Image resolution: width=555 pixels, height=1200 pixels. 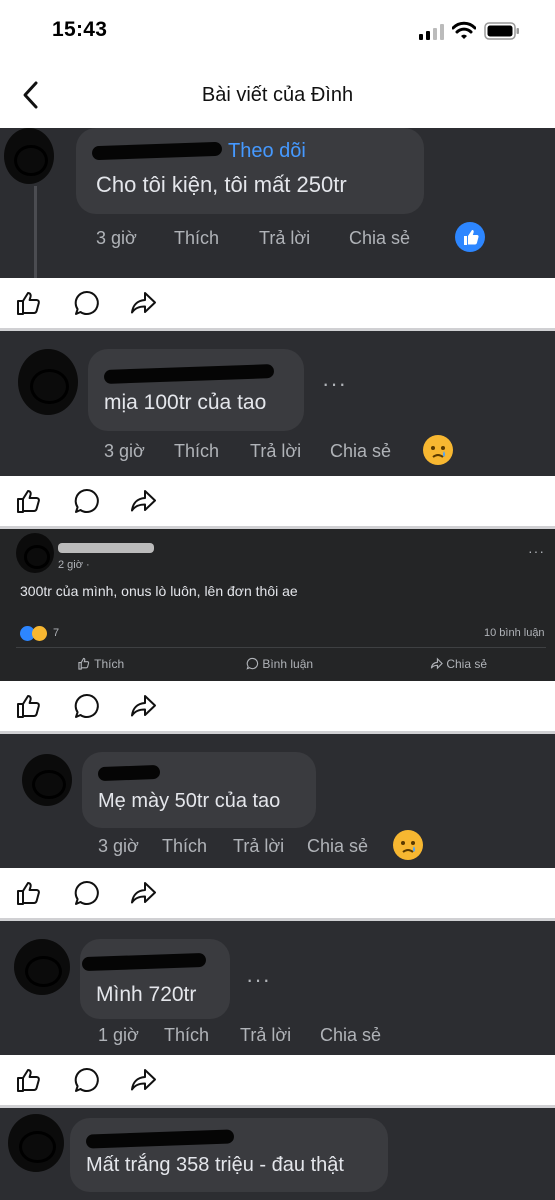 I want to click on follow-link: Theo dõi, so click(x=267, y=151).